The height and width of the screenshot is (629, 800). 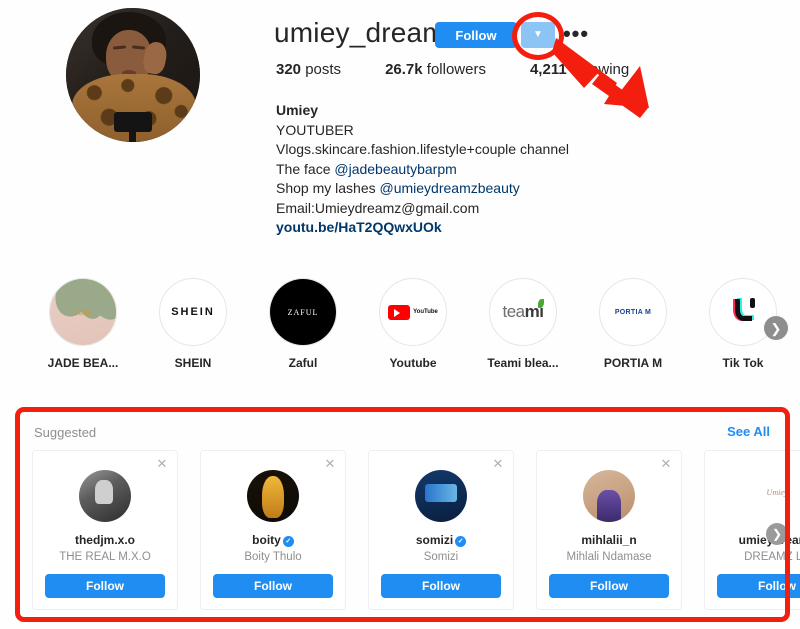 I want to click on suggested-username: mihlalii_n, so click(x=609, y=540).